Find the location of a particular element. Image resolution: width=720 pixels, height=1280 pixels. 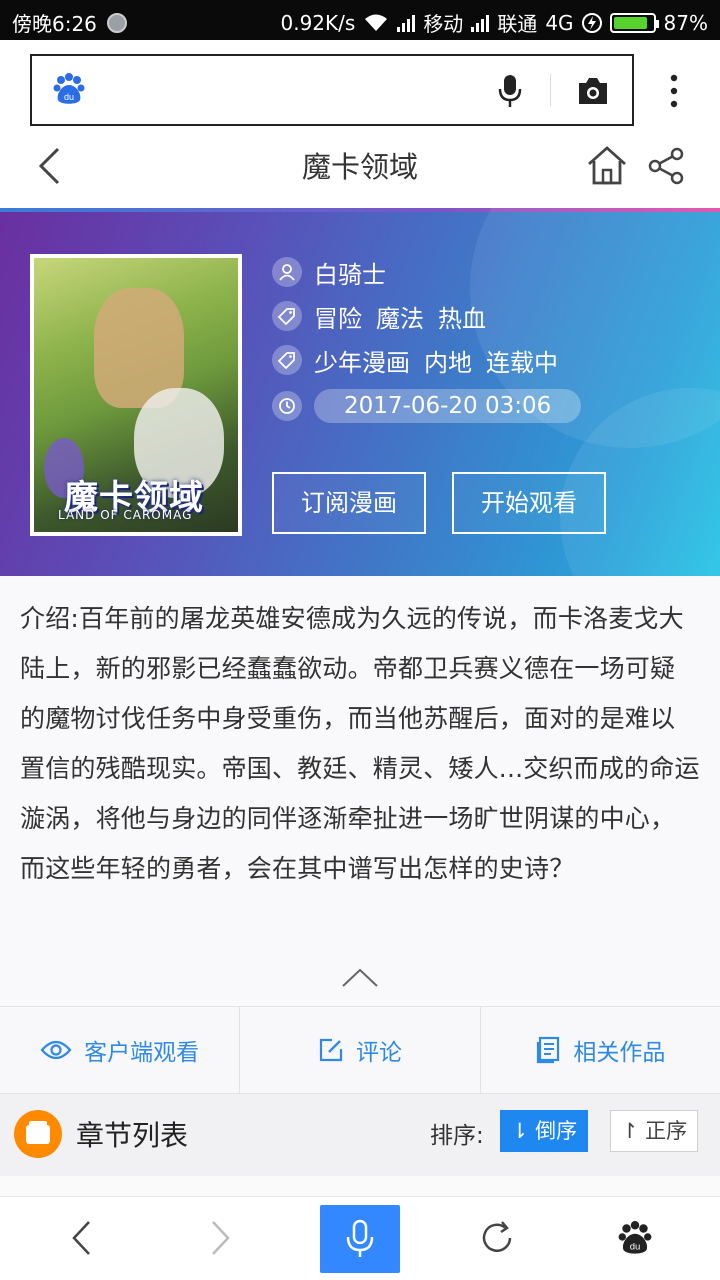

comment-button: 评论 is located at coordinates (360, 1050).